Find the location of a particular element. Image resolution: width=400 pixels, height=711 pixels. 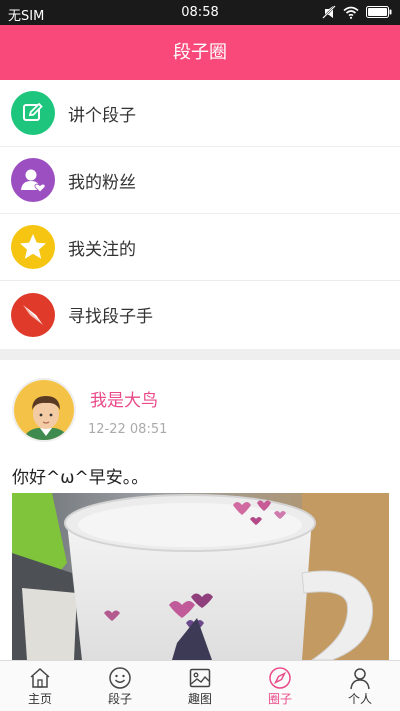

tab-bar: 主页 段子 趣图 圈子 个人 is located at coordinates (200, 685).